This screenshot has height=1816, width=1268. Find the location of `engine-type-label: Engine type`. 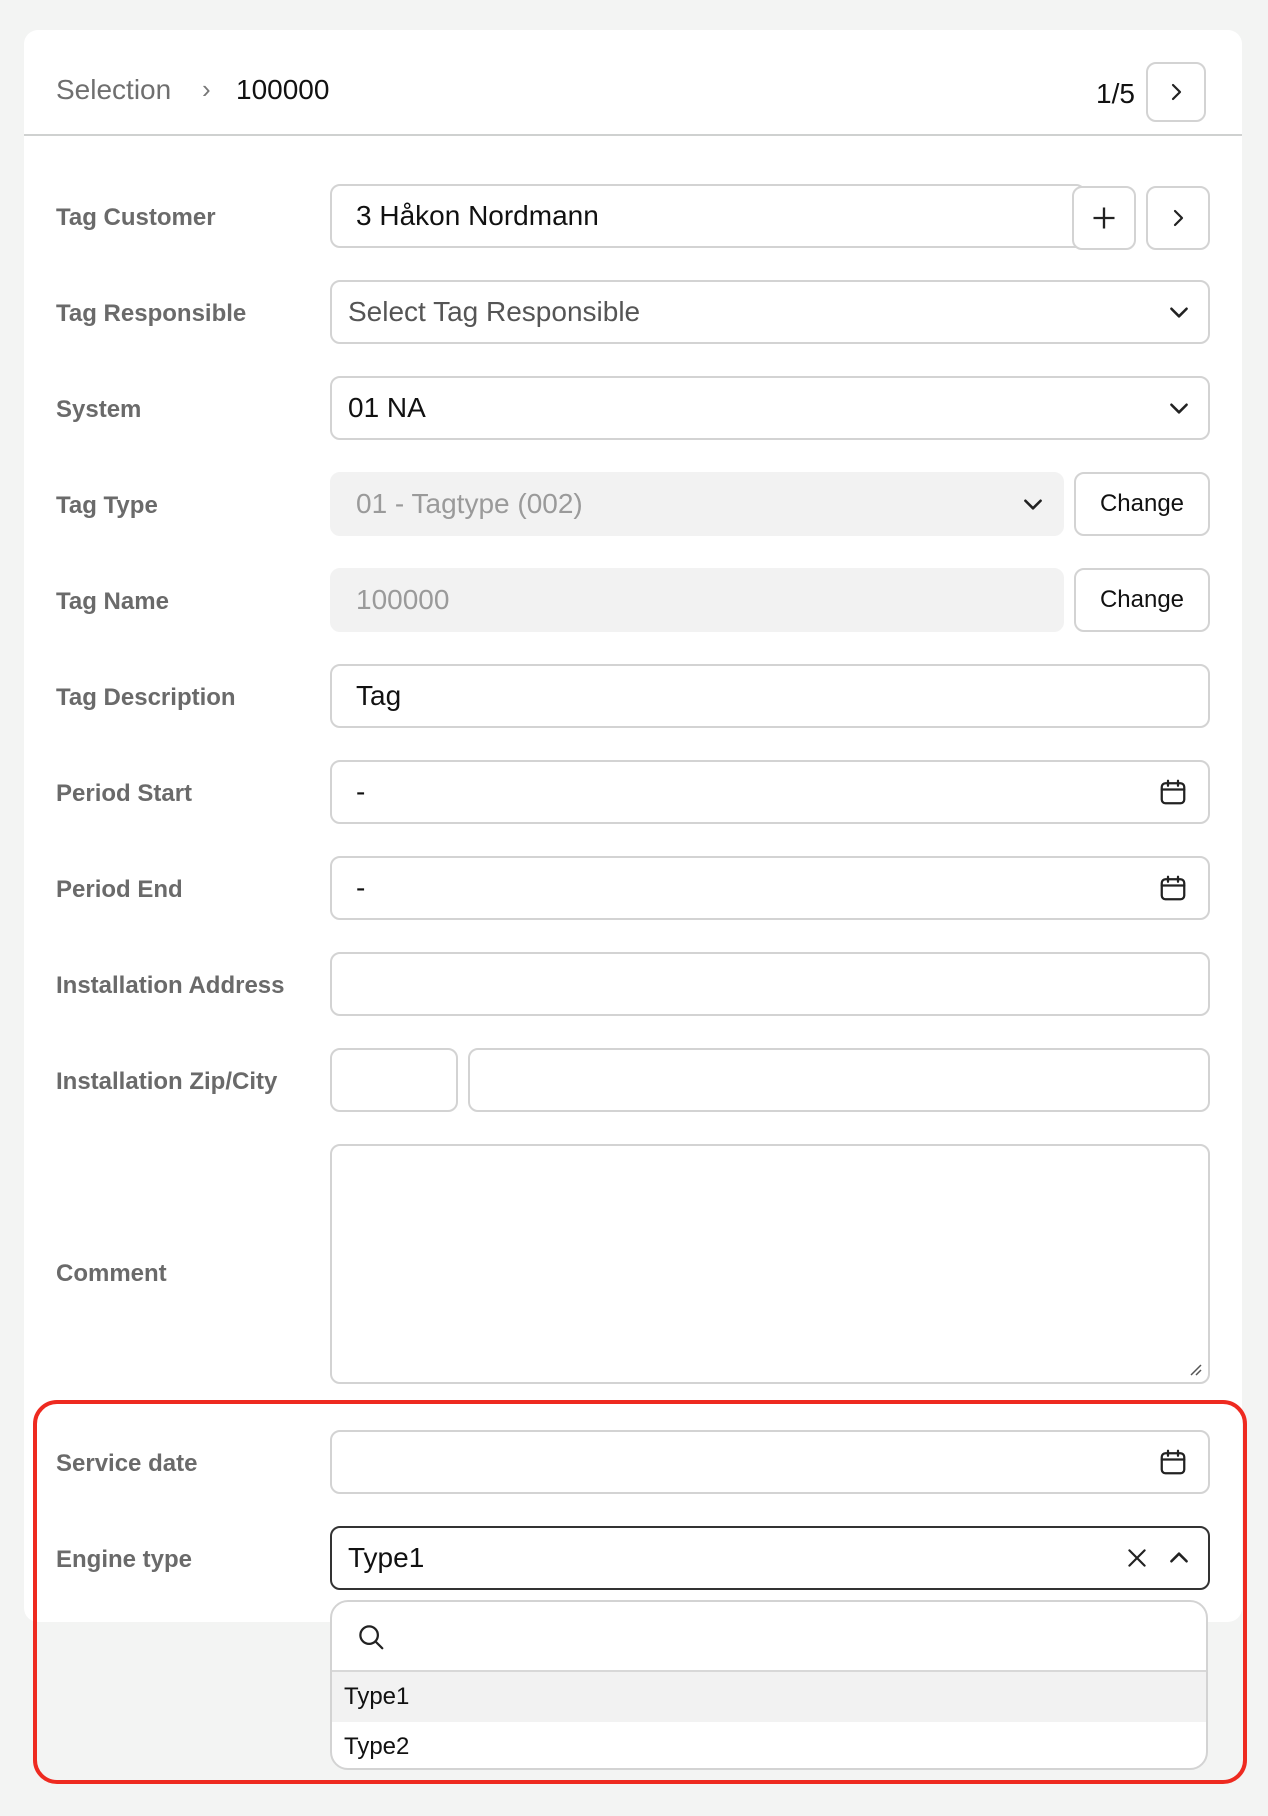

engine-type-label: Engine type is located at coordinates (124, 1559).